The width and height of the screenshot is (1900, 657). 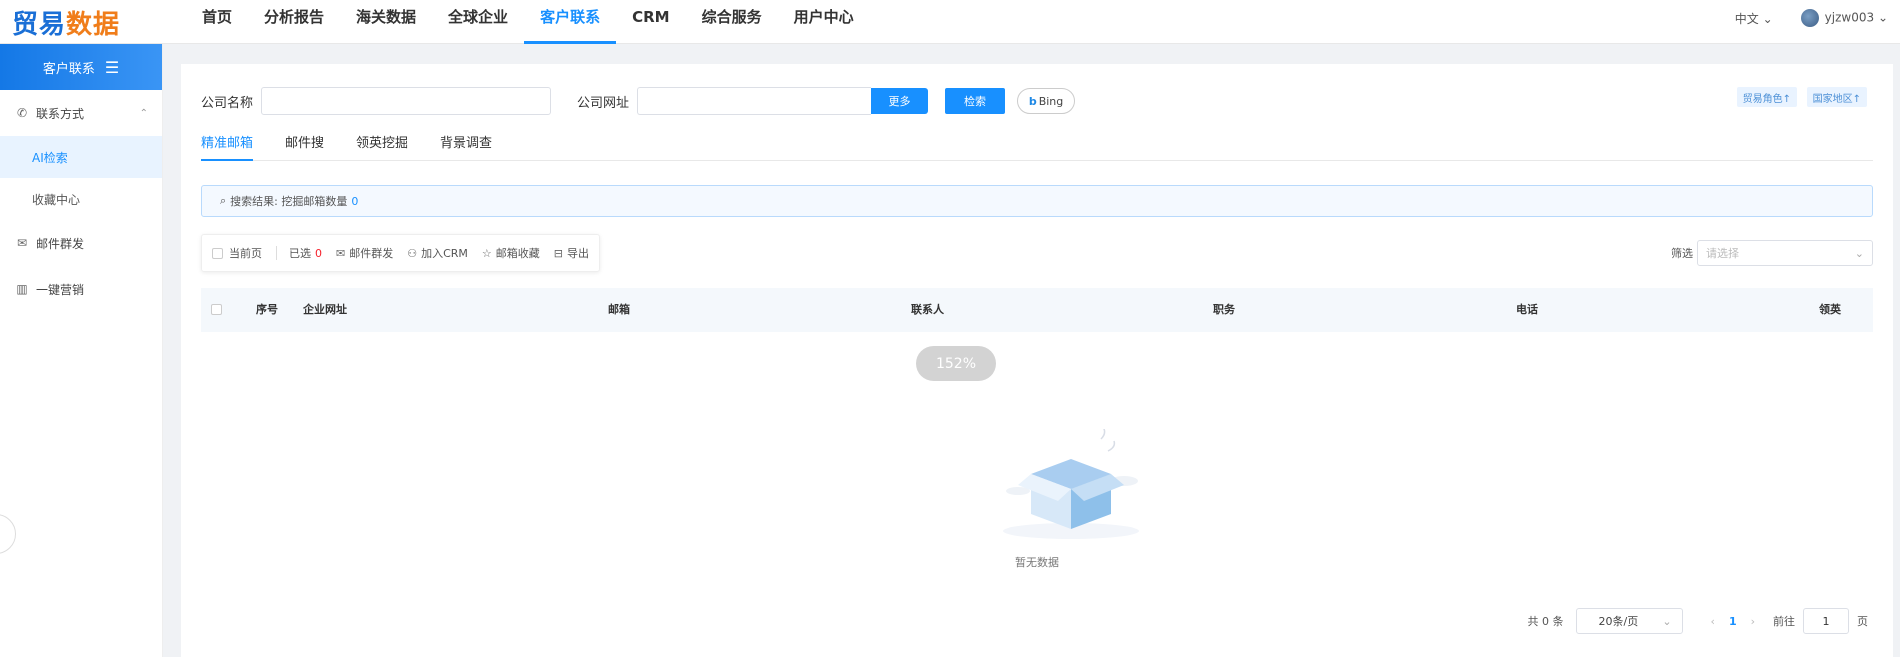 I want to click on sidebar-title: 客户联系, so click(x=68, y=69).